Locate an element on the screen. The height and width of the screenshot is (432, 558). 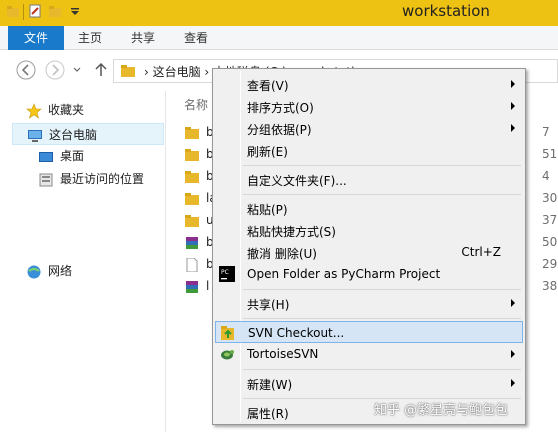
nav-favorites: 收藏夹 is located at coordinates (55, 110).